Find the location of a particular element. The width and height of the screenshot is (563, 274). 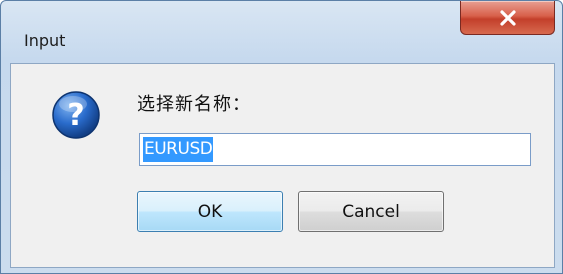

cancel-button: Cancel is located at coordinates (371, 211).